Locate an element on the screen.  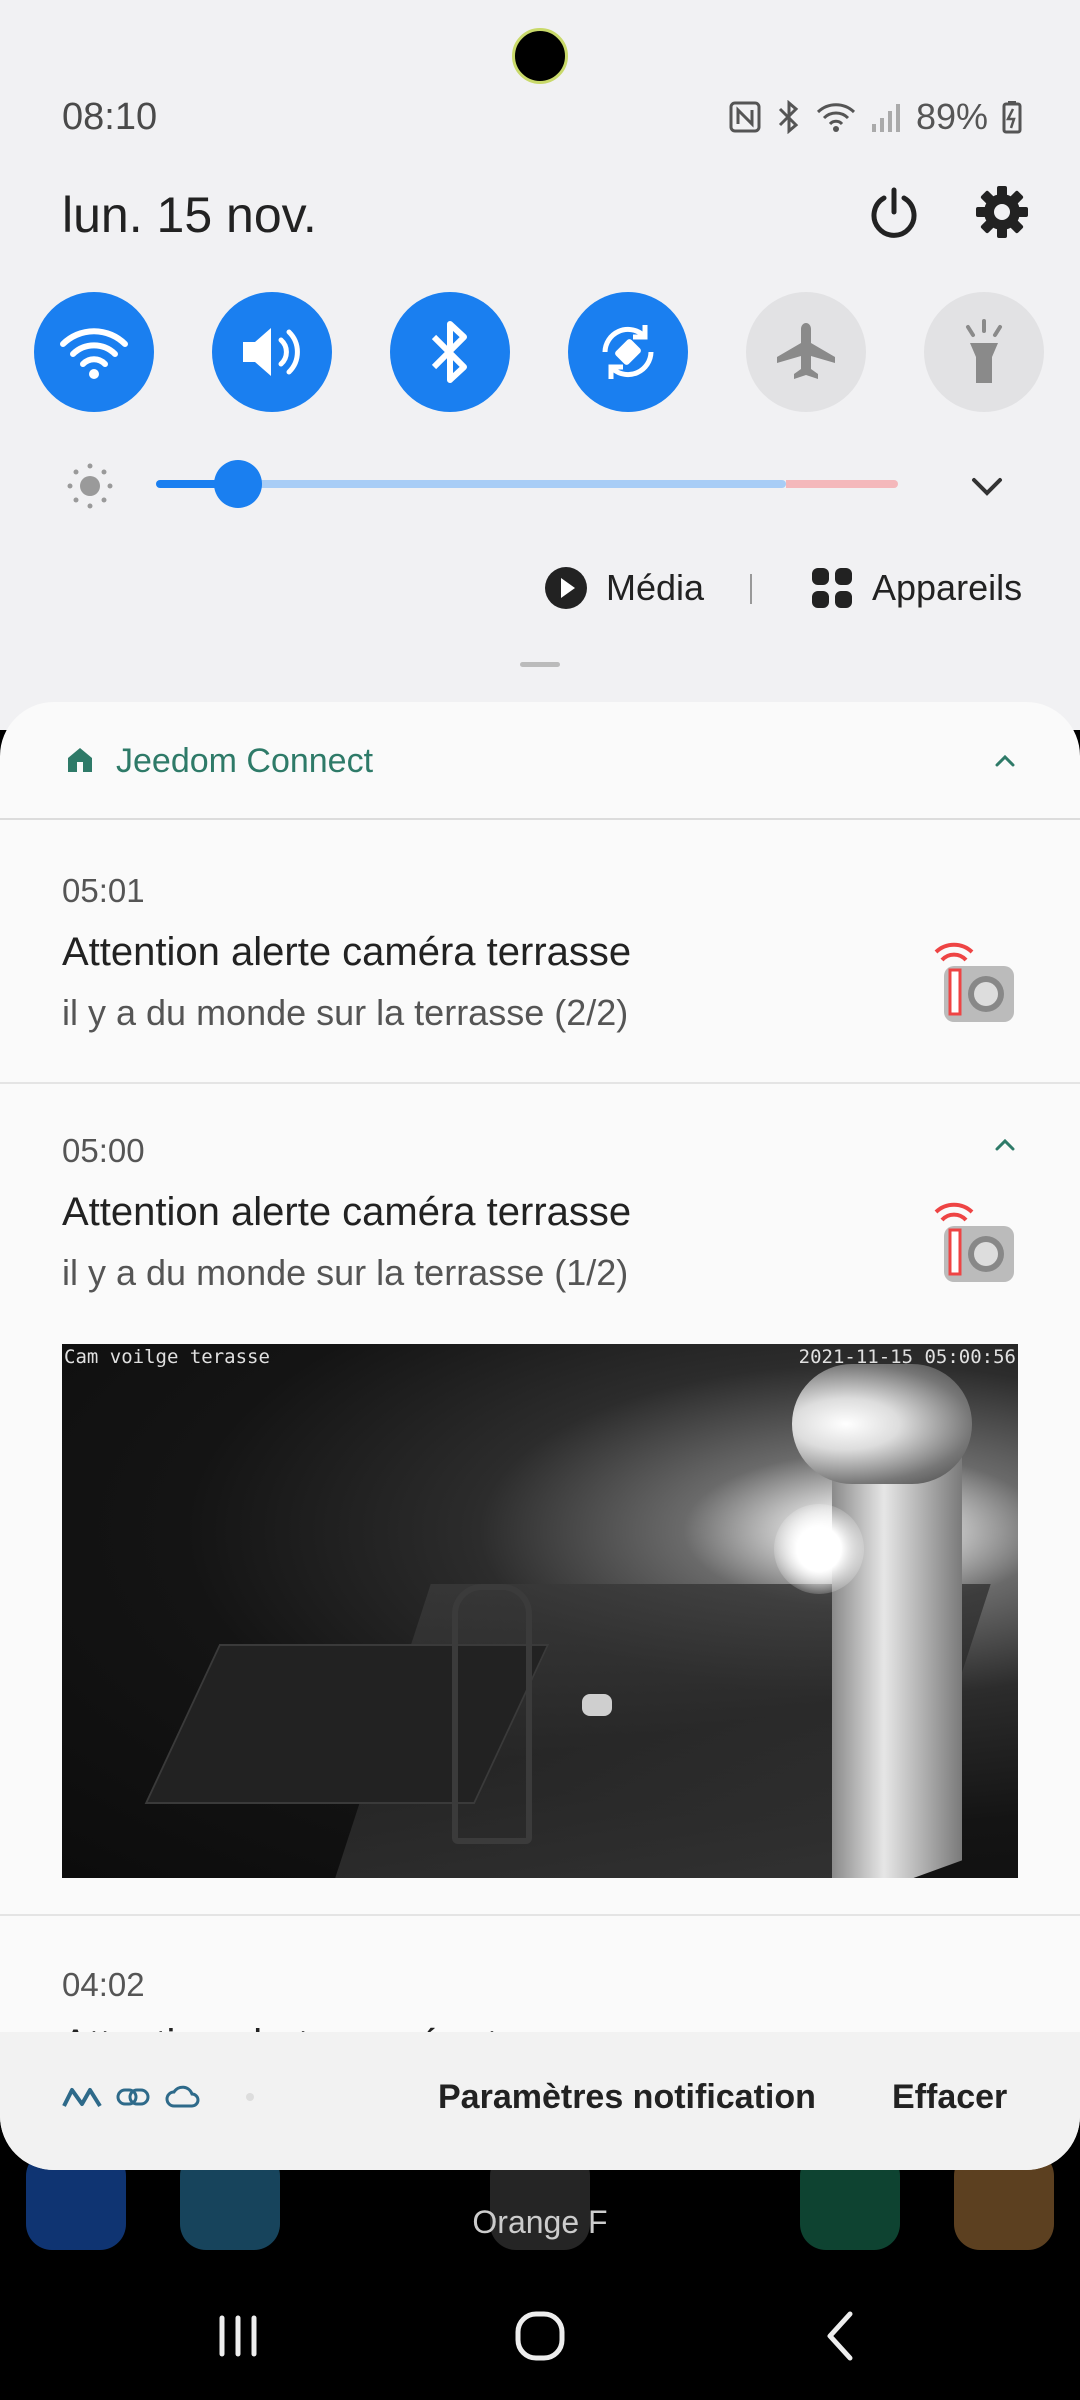
brightness-slider-high-zone is located at coordinates (842, 484).